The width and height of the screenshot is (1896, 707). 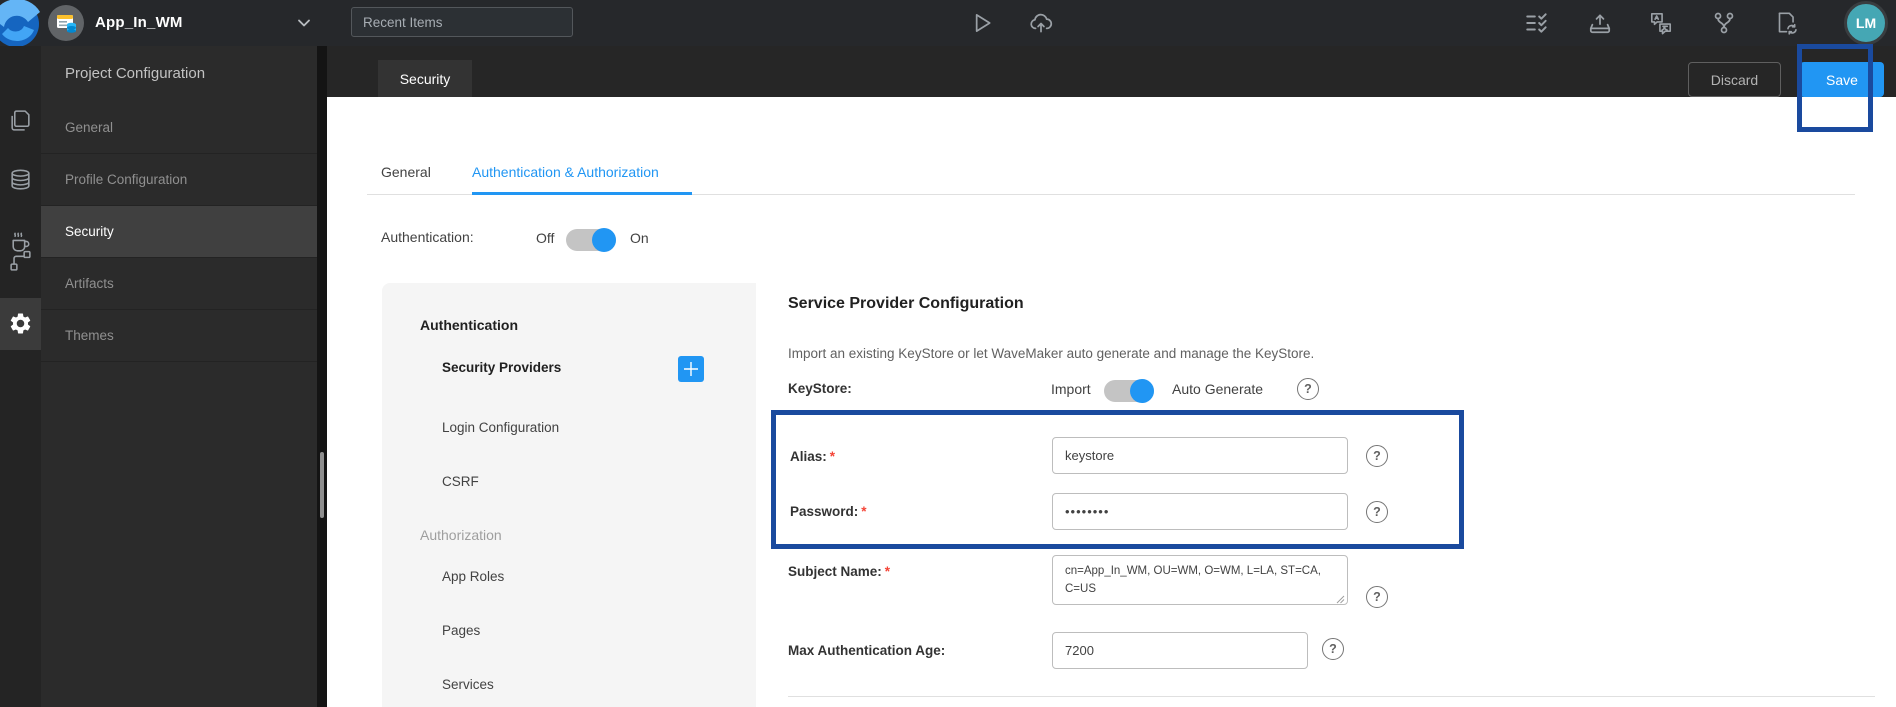 What do you see at coordinates (179, 180) in the screenshot?
I see `sidebar-item-profile-configuration: Profile Configuration` at bounding box center [179, 180].